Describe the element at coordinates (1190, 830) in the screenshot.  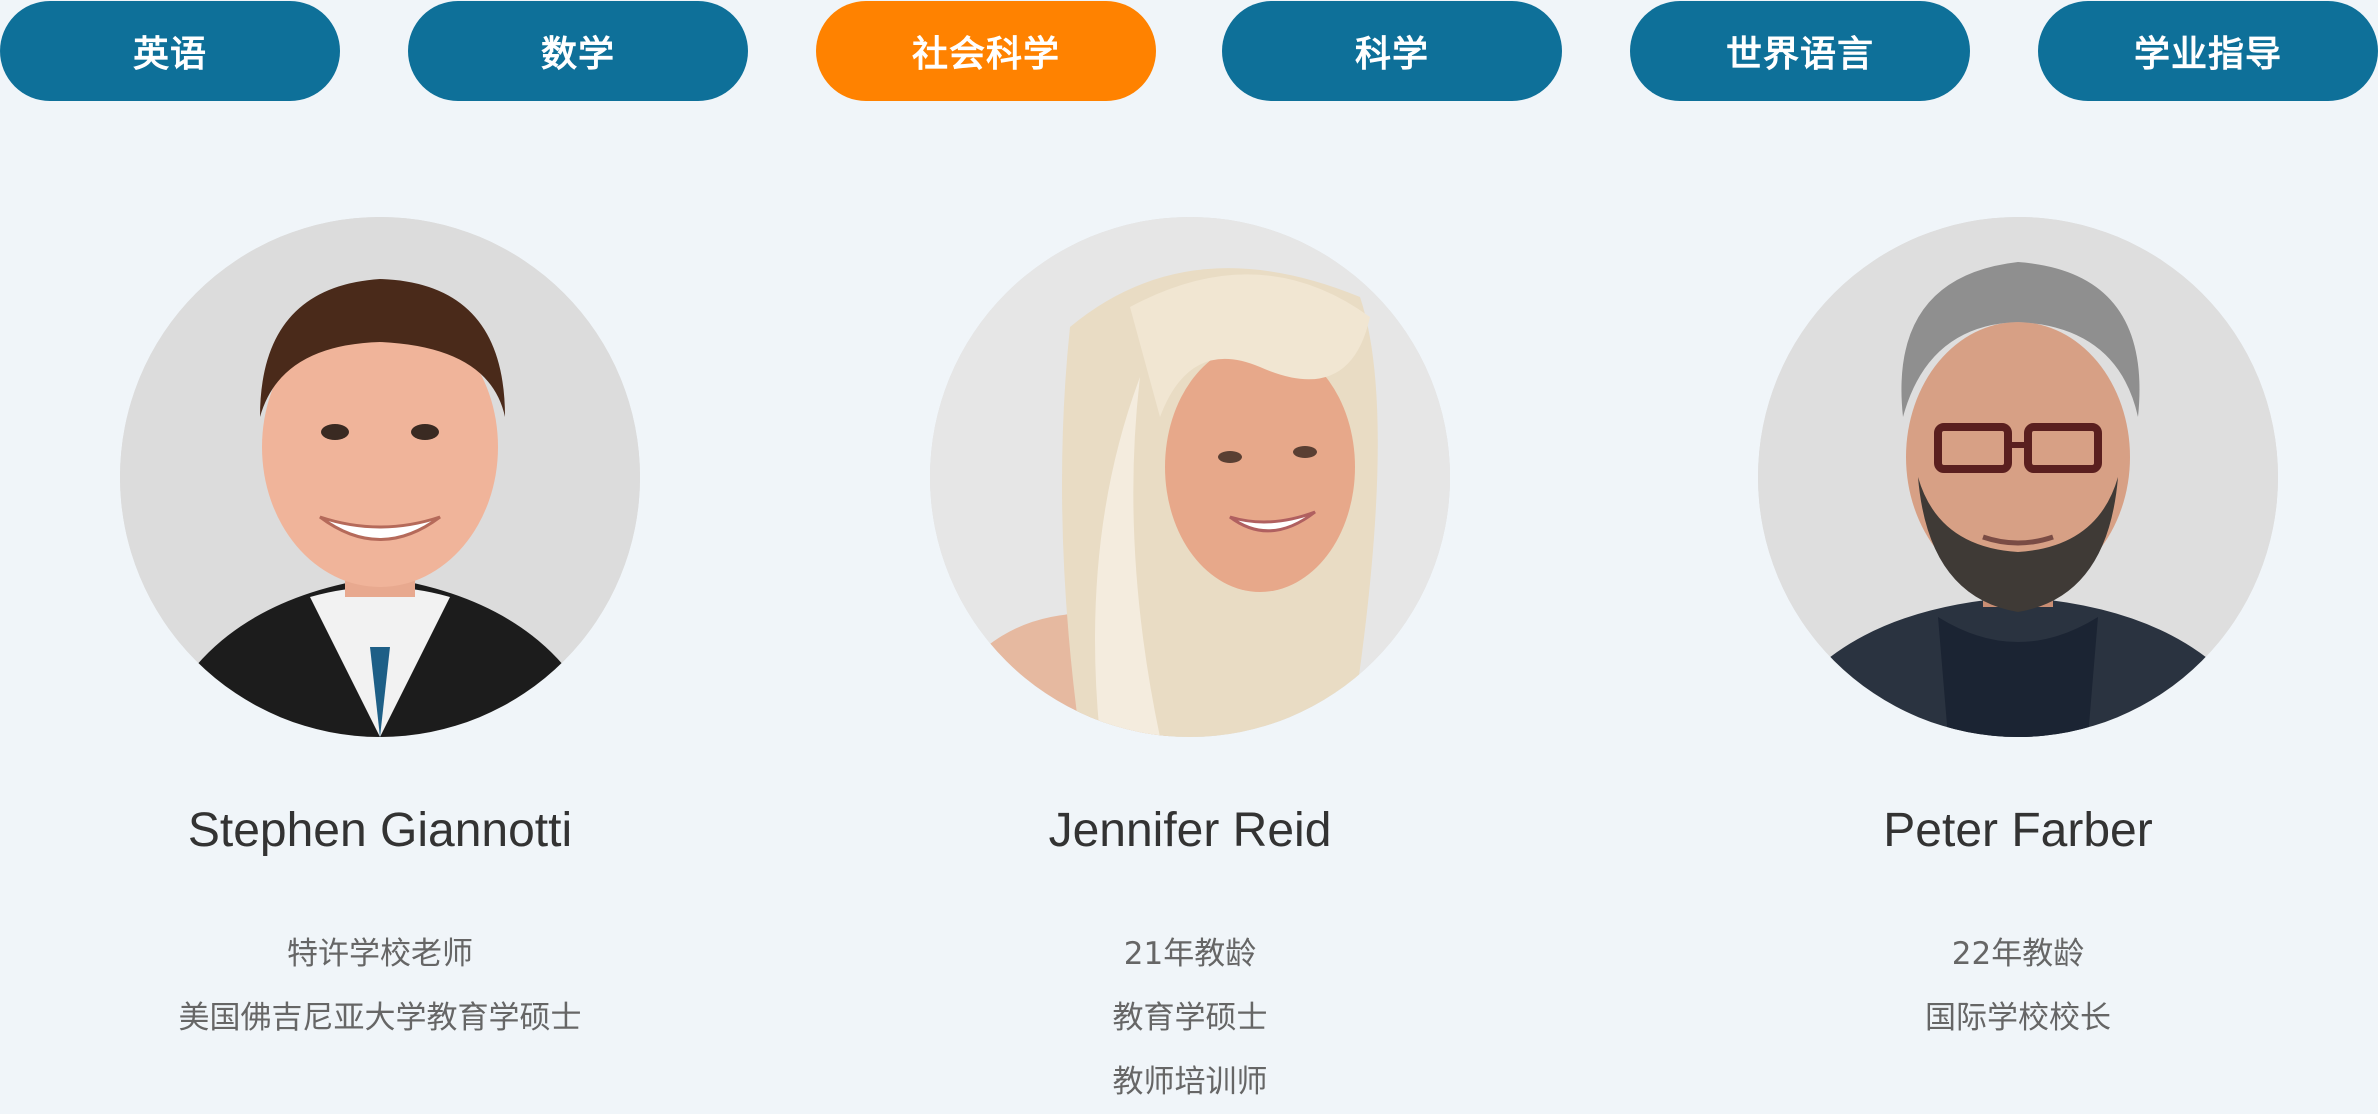
I see `teacher-name: Jennifer Reid` at that location.